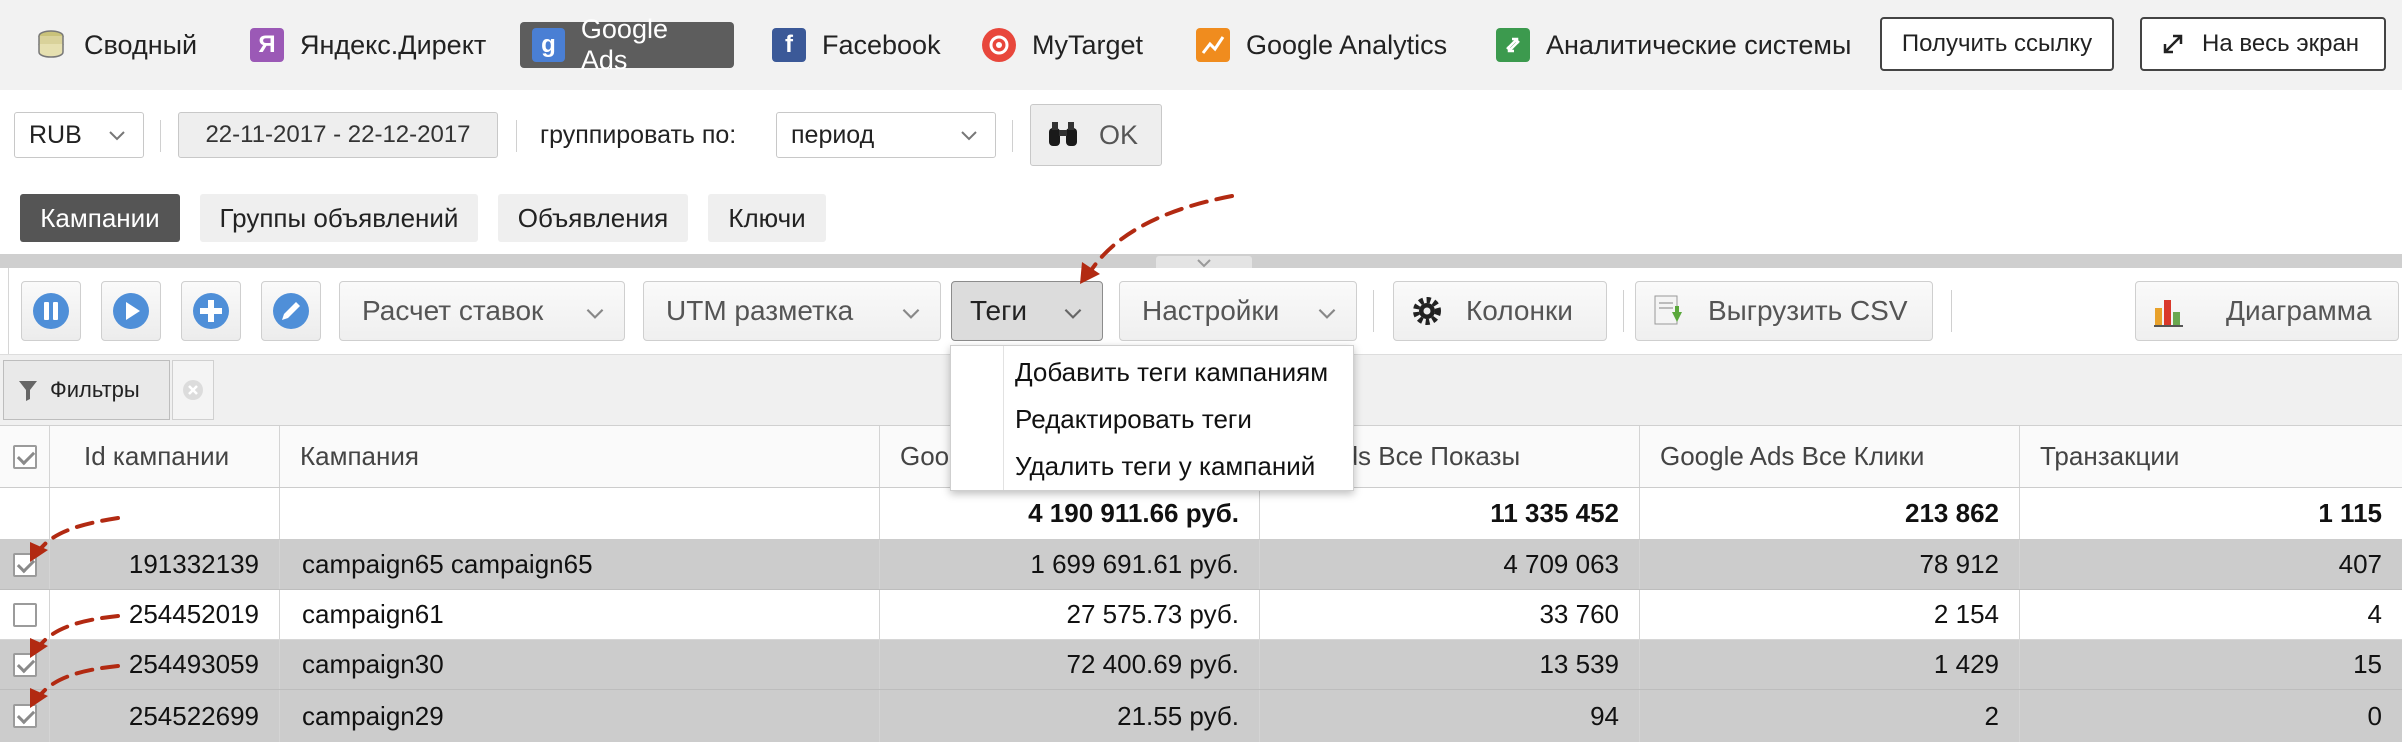 The width and height of the screenshot is (2402, 742). Describe the element at coordinates (2299, 310) in the screenshot. I see `chart-label: Диаграмма` at that location.